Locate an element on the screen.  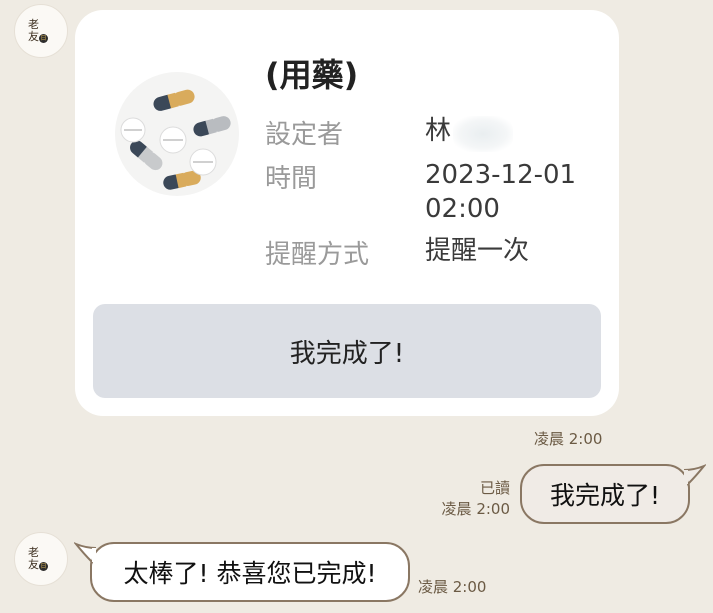
time-label: 時間 is located at coordinates (291, 179).